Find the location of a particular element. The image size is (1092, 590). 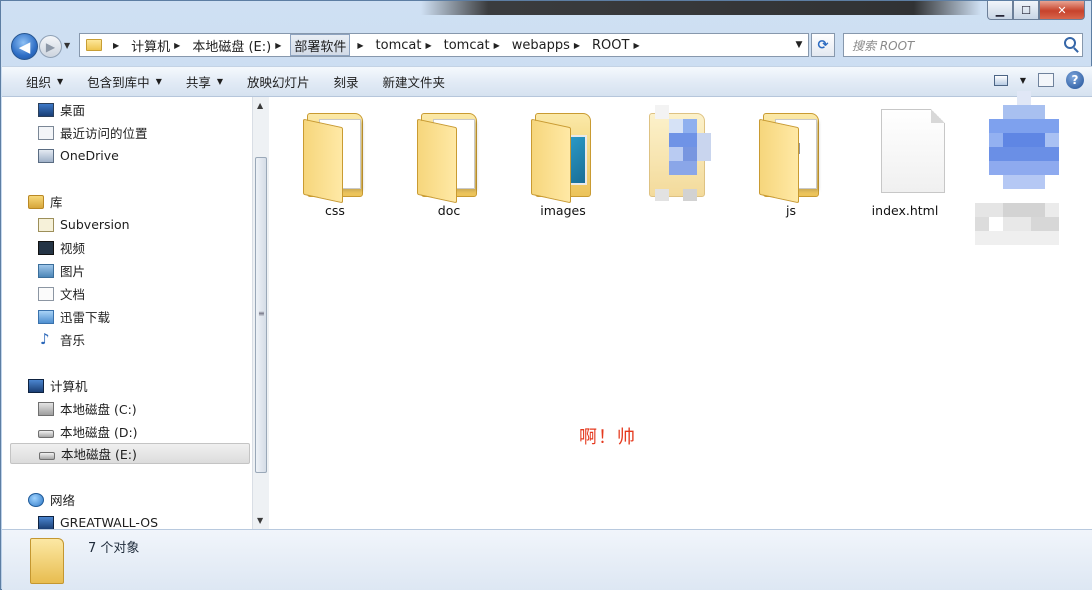

scroll-down-icon: ▼ is located at coordinates (260, 520).